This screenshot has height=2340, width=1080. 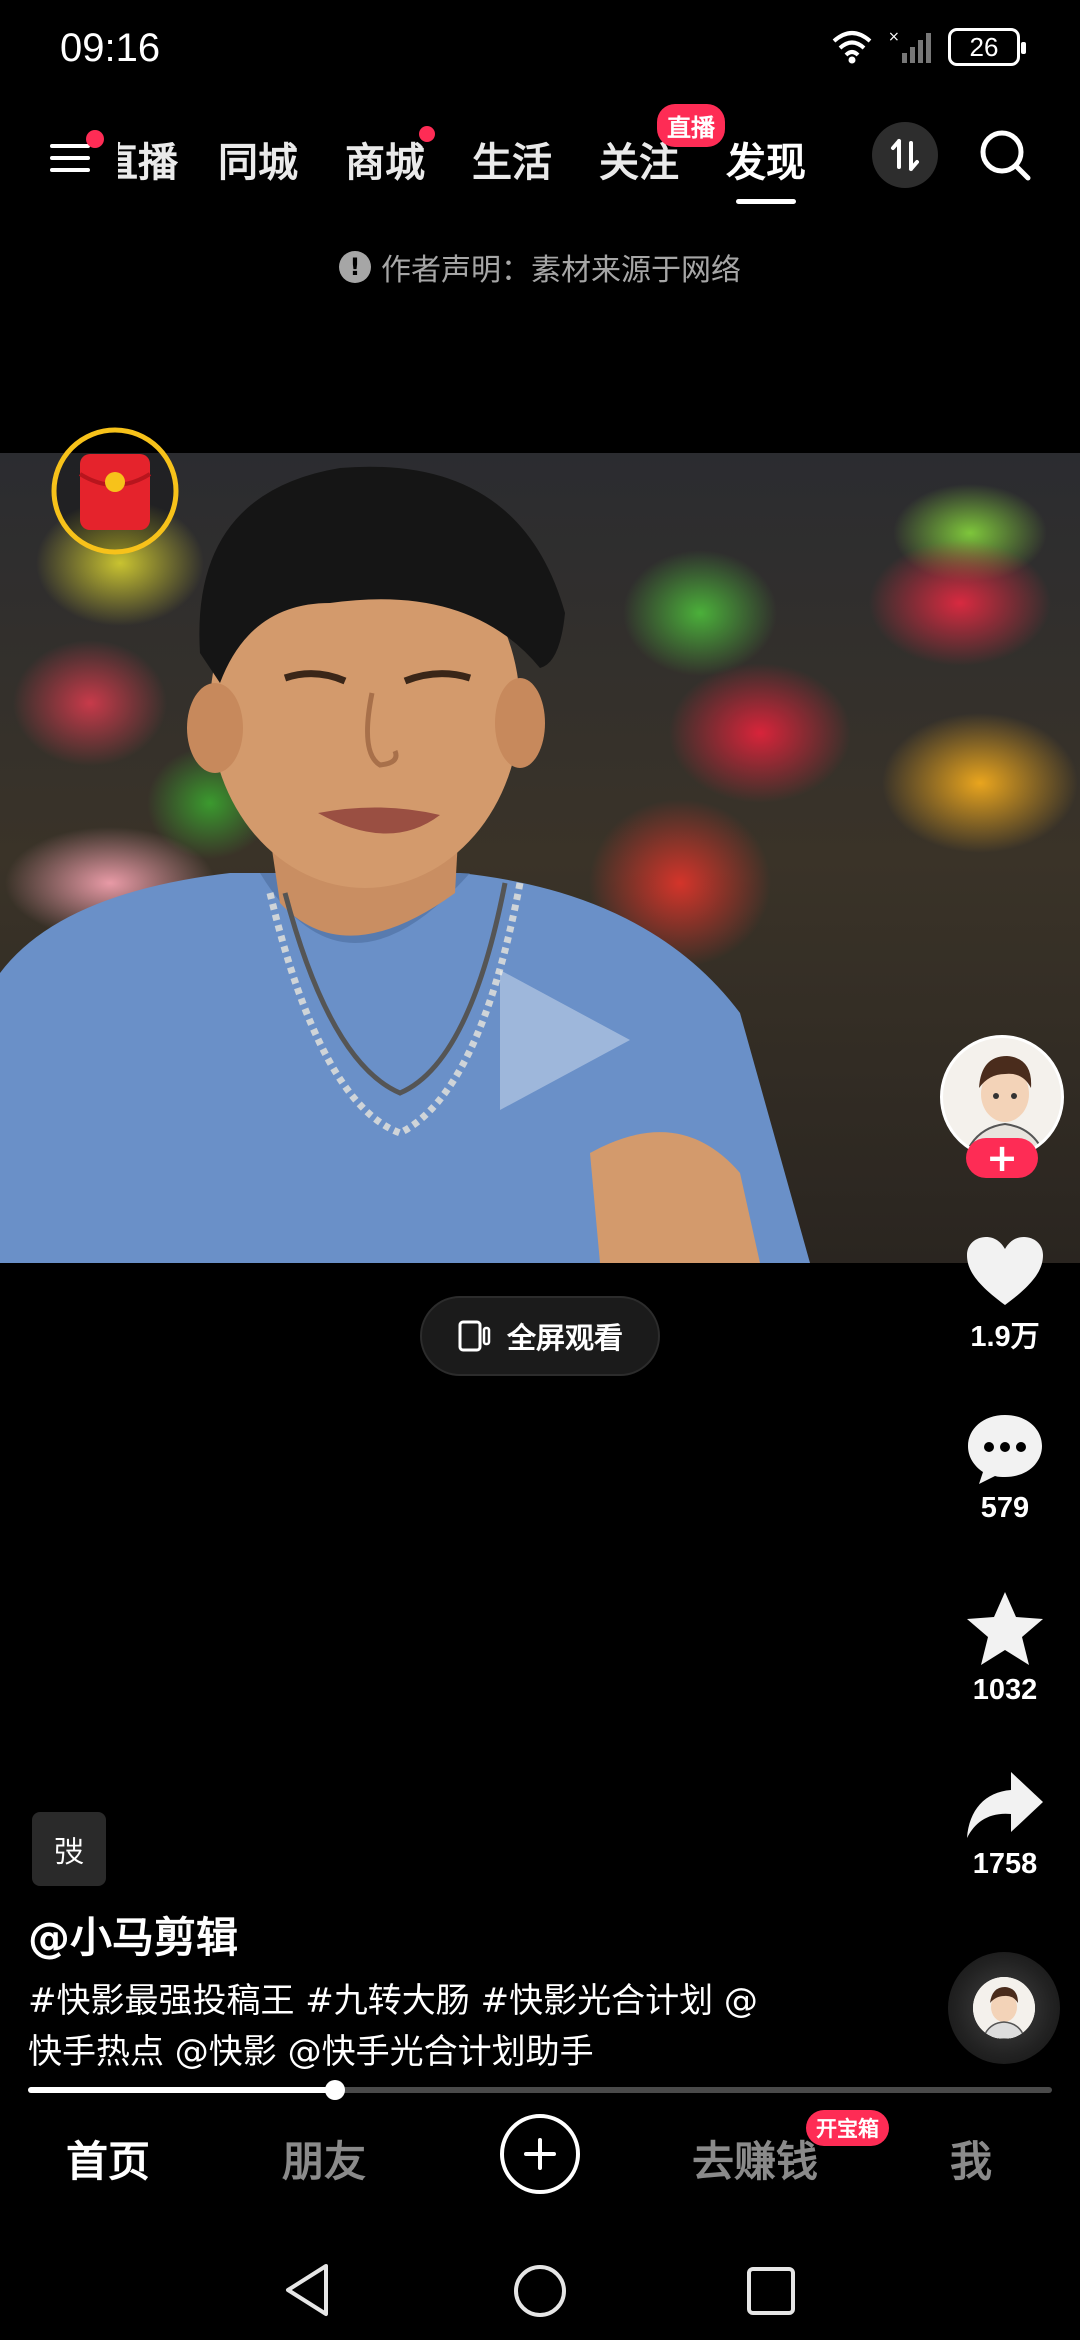 I want to click on favorite-button: 1032, so click(x=1005, y=1648).